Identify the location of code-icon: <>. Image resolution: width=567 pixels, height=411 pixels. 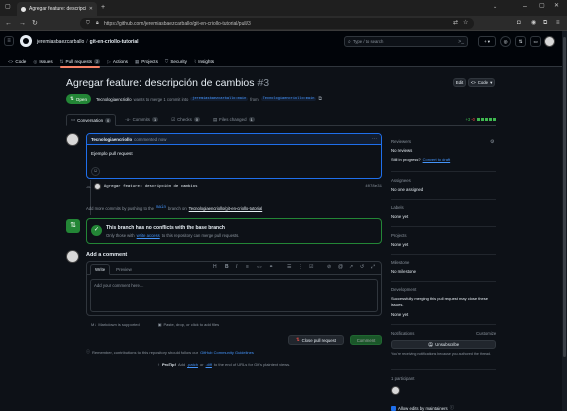
(259, 267).